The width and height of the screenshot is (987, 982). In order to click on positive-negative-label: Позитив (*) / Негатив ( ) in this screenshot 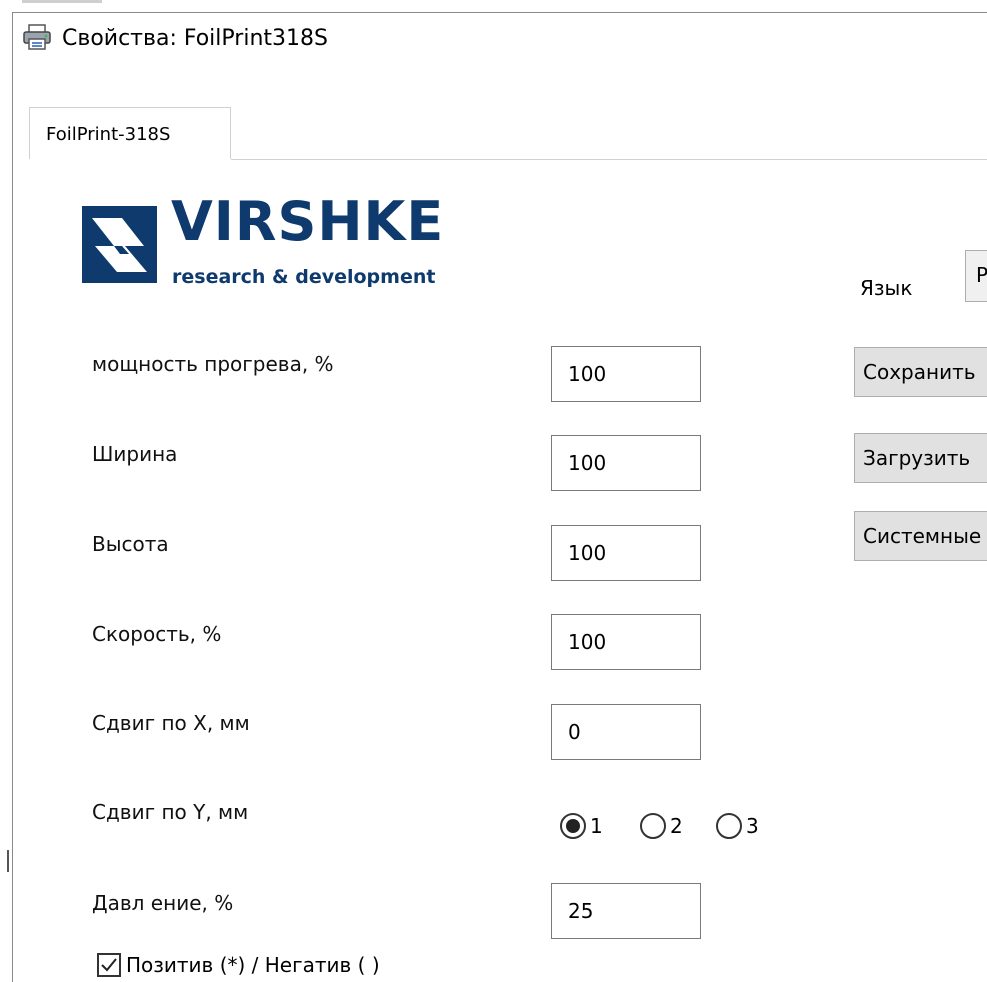, I will do `click(253, 965)`.